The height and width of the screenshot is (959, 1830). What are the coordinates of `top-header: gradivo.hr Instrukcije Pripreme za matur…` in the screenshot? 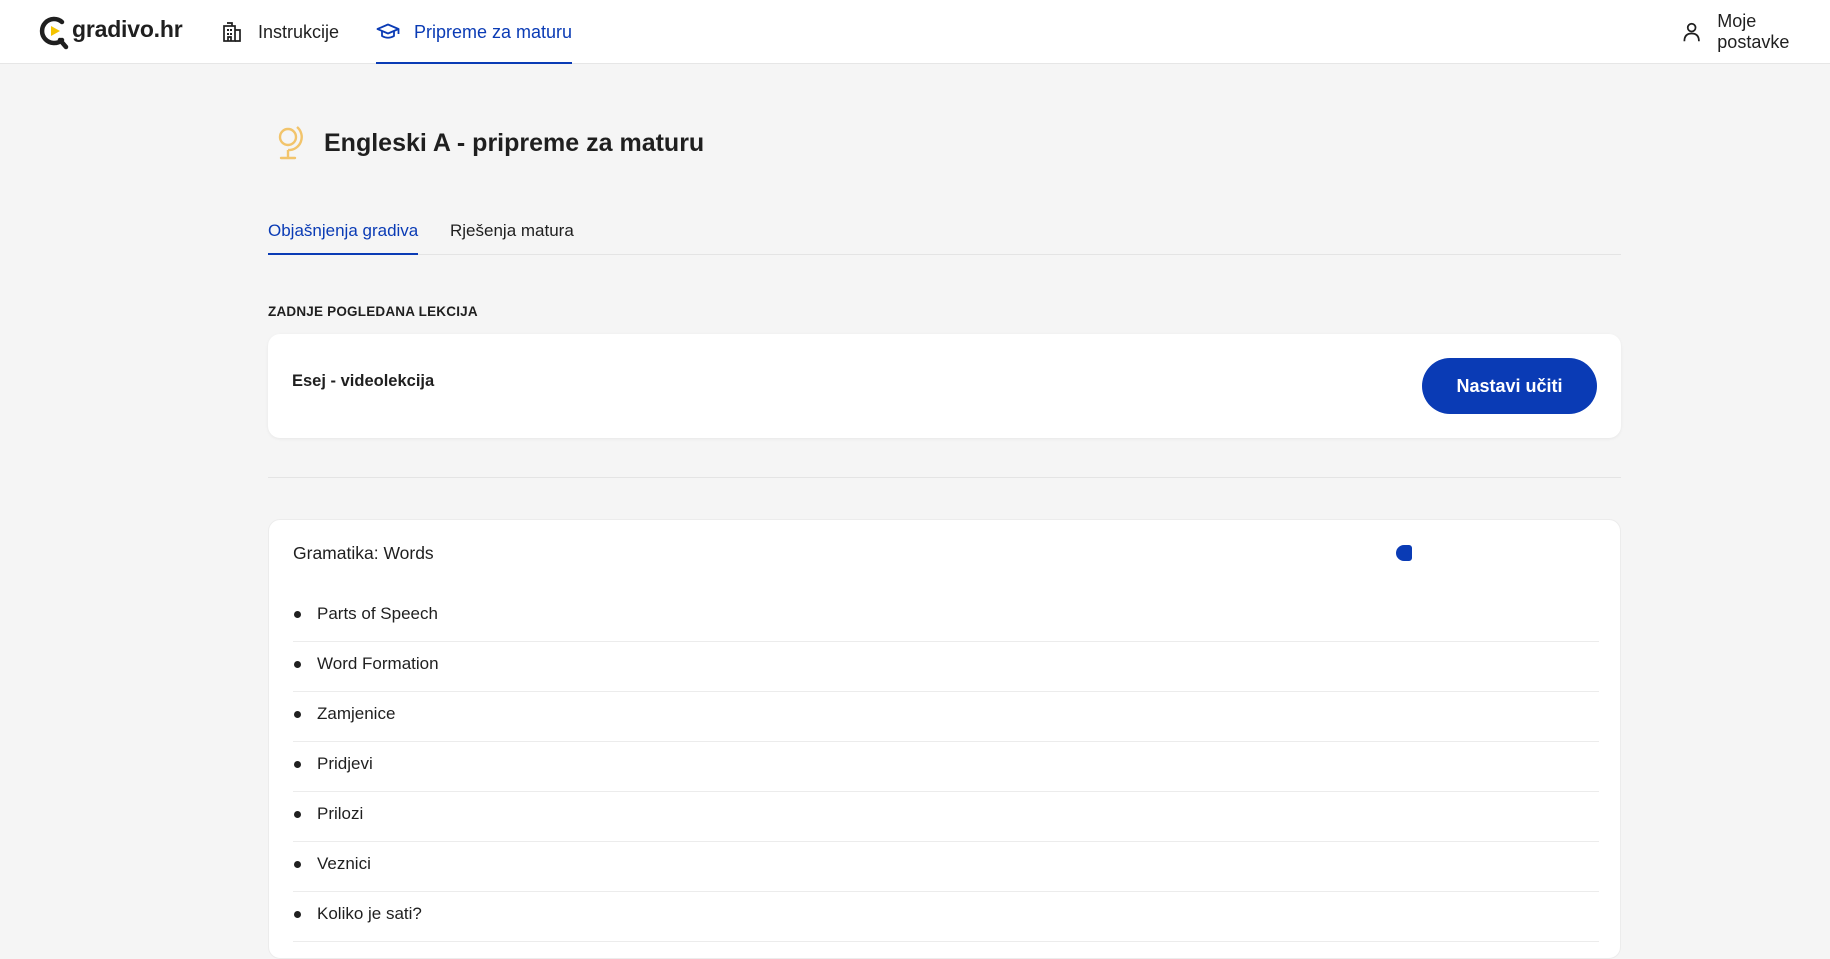 It's located at (915, 32).